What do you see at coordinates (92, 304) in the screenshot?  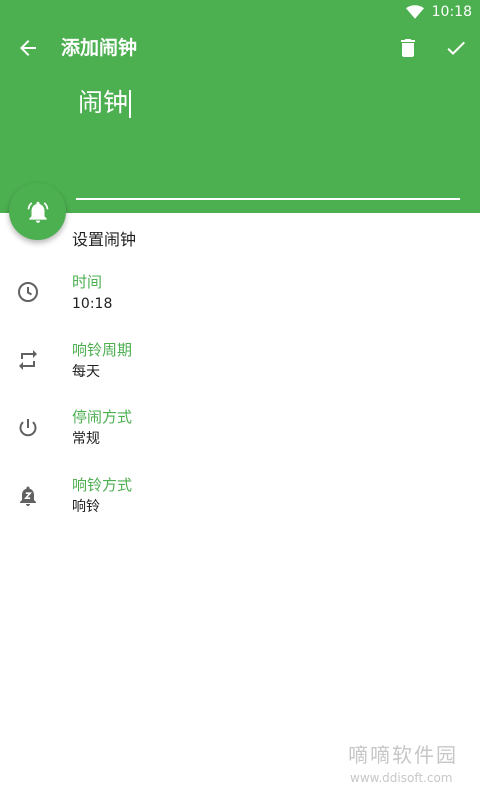 I see `setting-value: 10:18` at bounding box center [92, 304].